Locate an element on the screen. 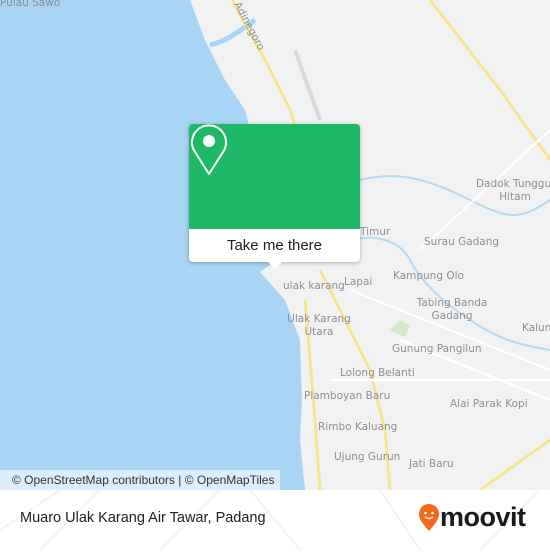 The height and width of the screenshot is (555, 550). place-label: Ulak Karang Utara is located at coordinates (319, 325).